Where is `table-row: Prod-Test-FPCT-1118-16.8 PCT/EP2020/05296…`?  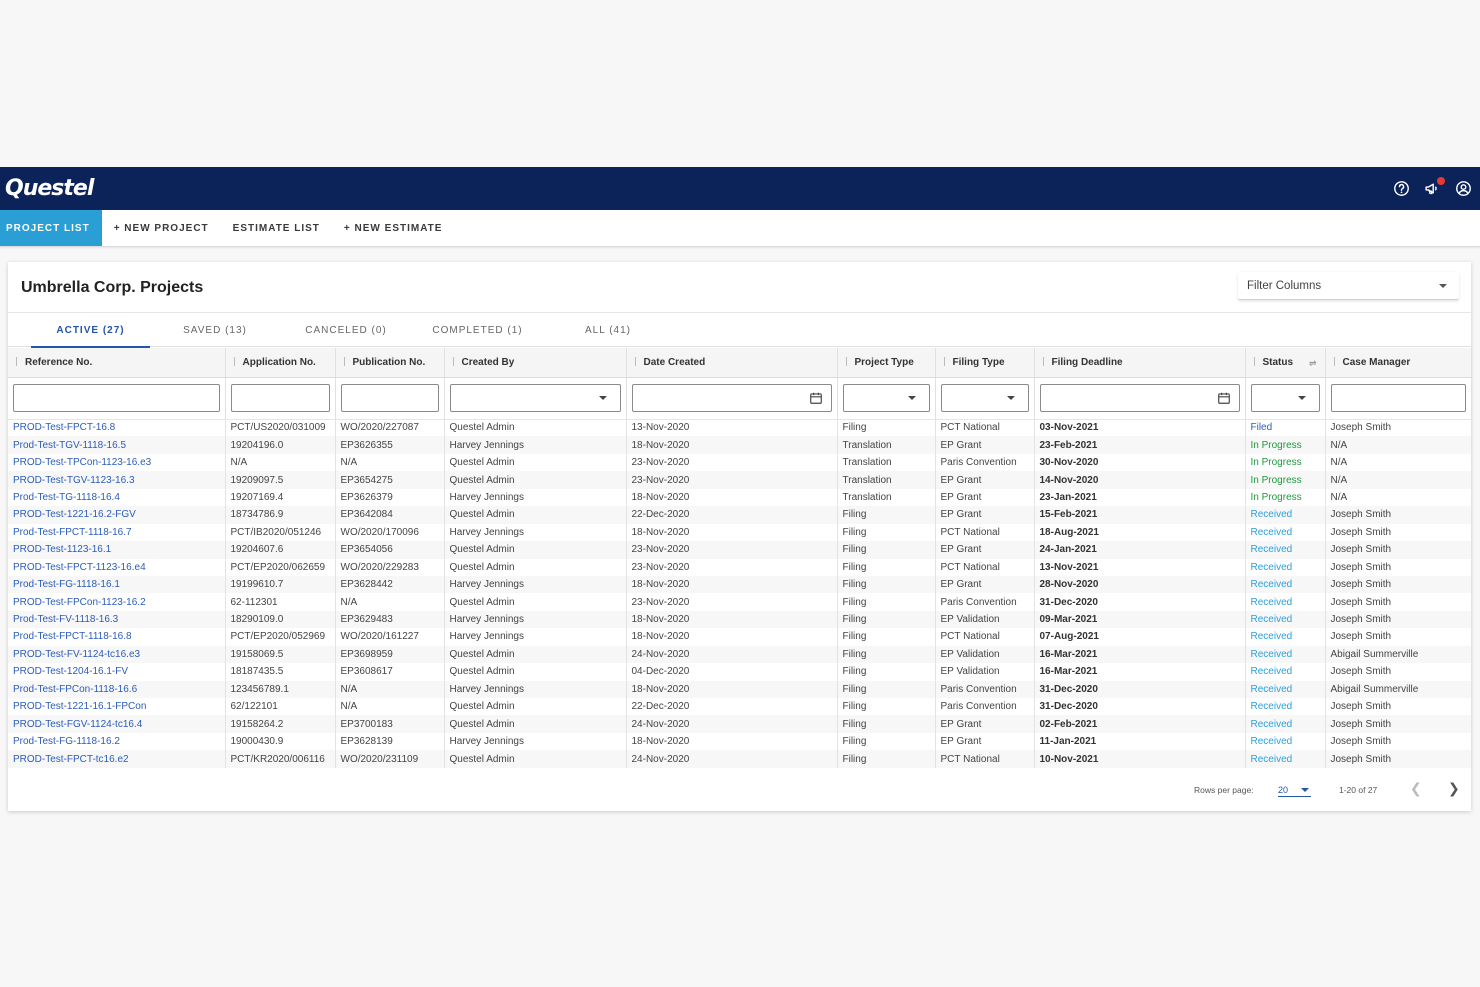
table-row: Prod-Test-FPCT-1118-16.8 PCT/EP2020/05296… is located at coordinates (740, 637).